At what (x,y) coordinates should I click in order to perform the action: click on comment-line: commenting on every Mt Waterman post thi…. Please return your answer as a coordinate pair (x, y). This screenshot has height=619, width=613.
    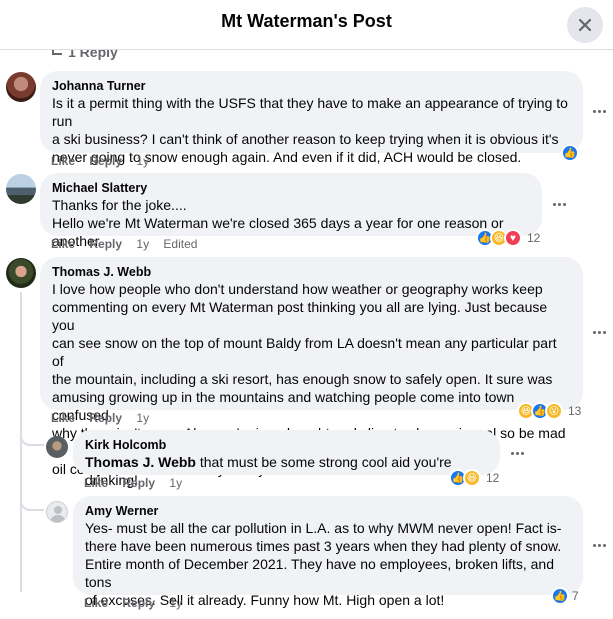
    Looking at the image, I should click on (300, 316).